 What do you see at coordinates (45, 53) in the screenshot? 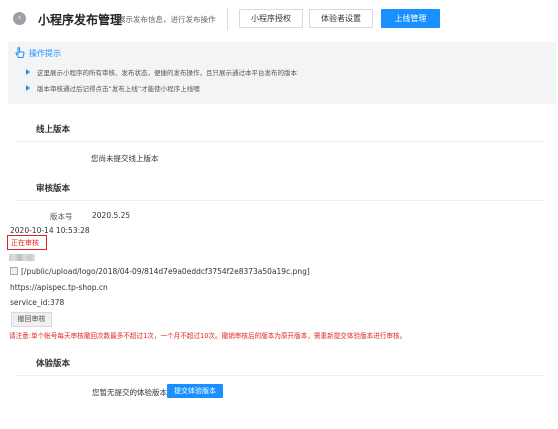
I see `tips-title: 操作提示` at bounding box center [45, 53].